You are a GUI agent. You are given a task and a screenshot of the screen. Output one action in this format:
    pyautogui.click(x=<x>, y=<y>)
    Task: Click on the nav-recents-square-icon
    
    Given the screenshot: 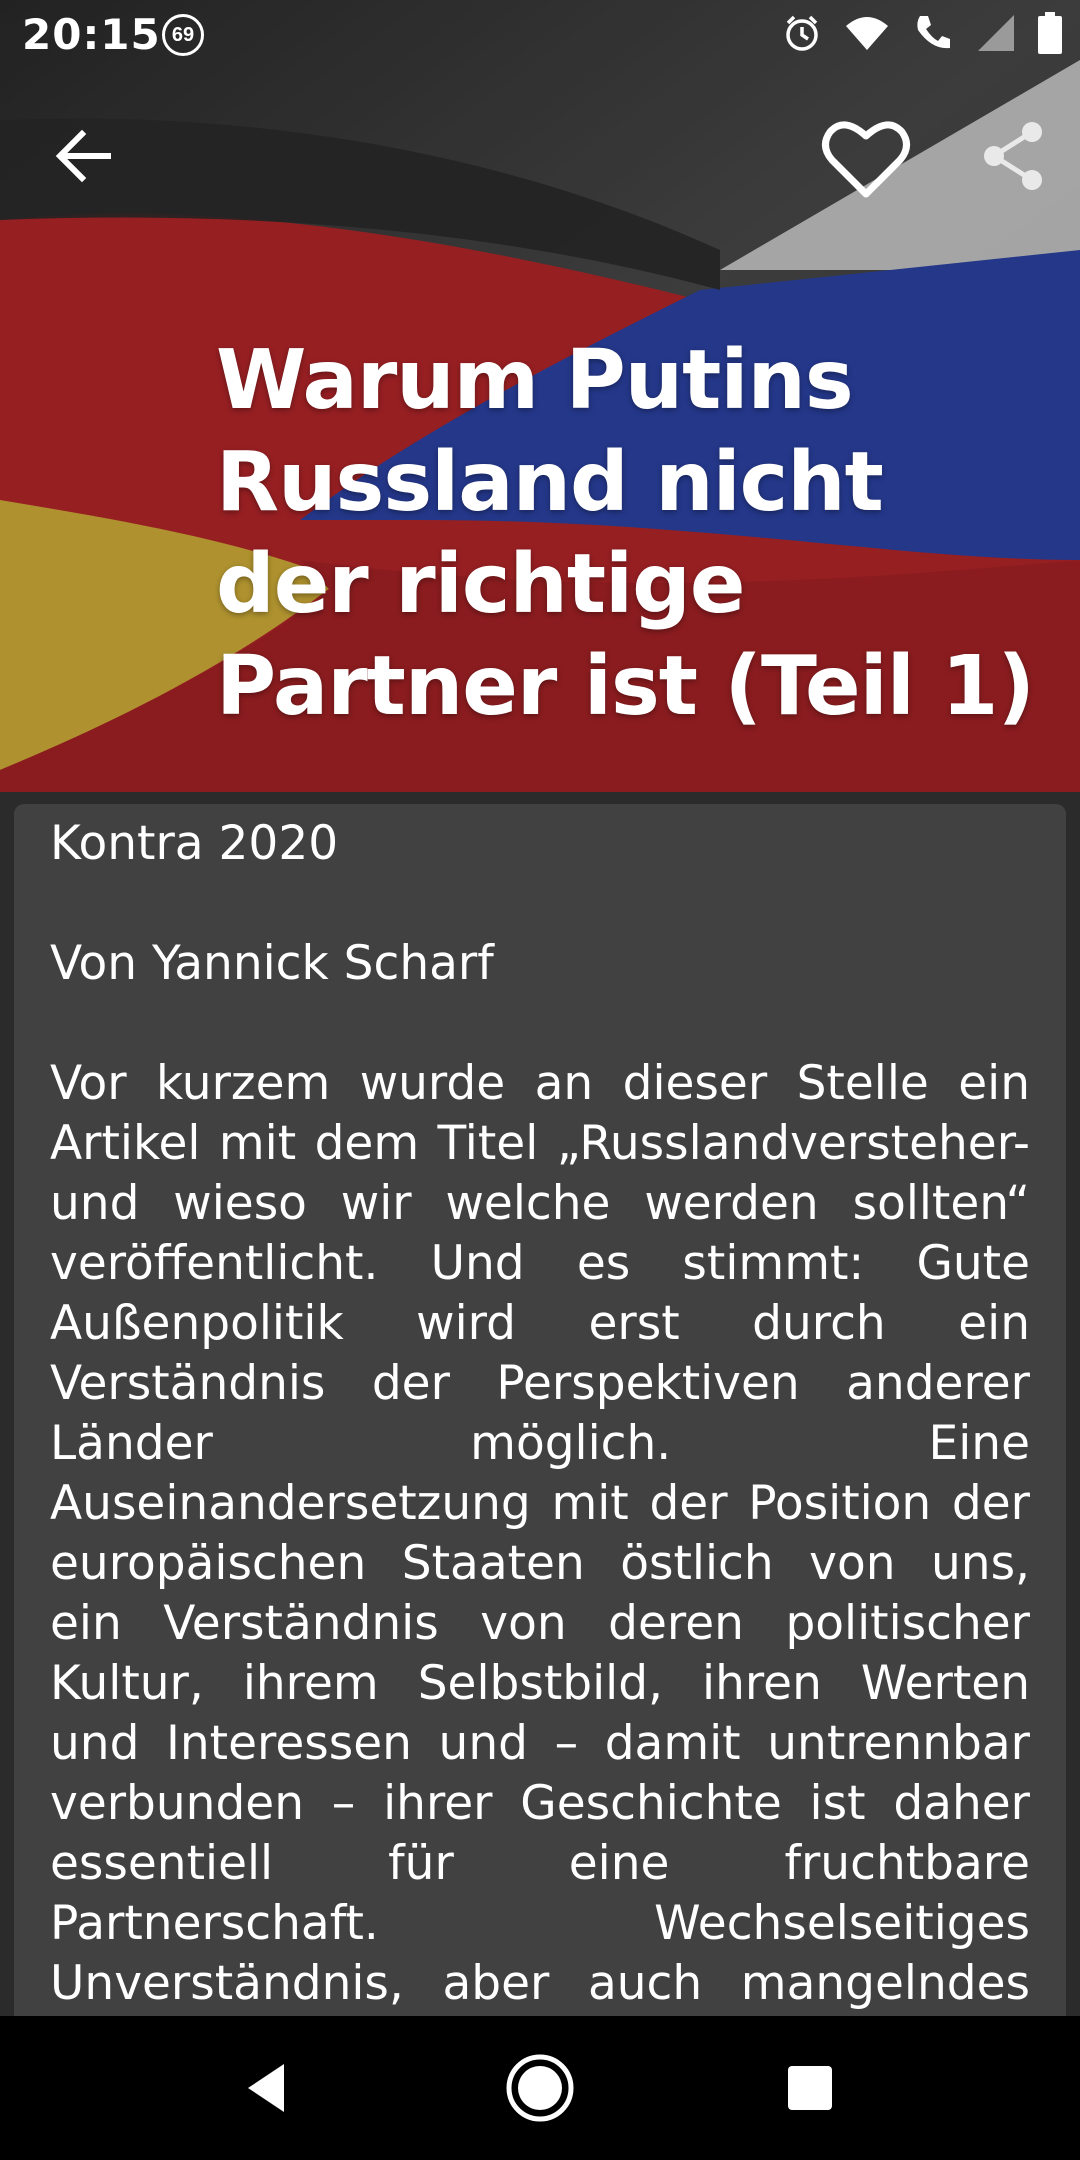 What is the action you would take?
    pyautogui.click(x=810, y=2088)
    